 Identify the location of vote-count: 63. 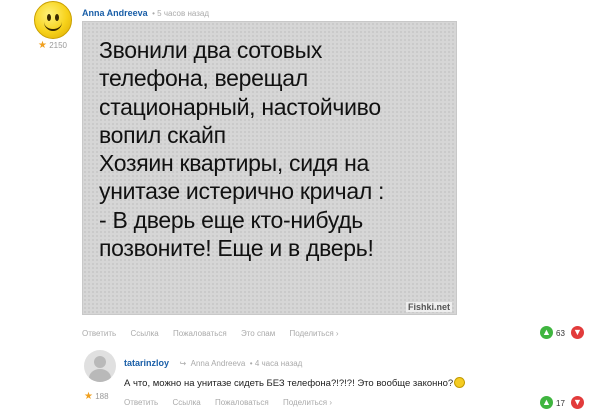
(560, 333).